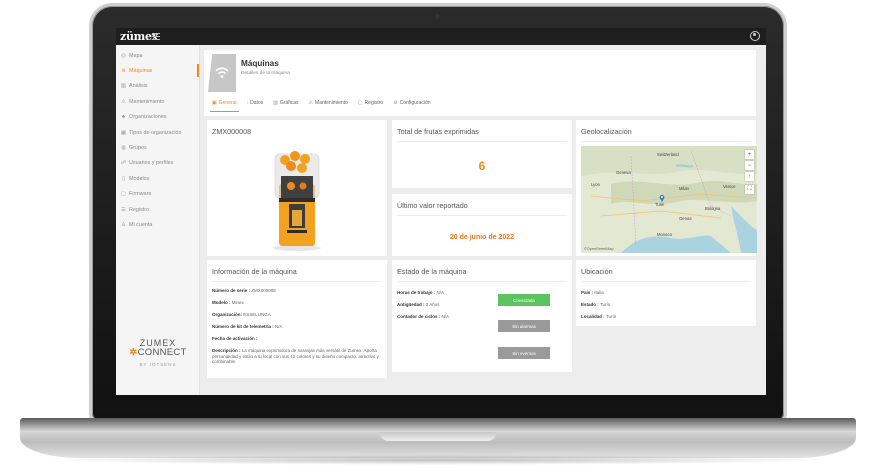  Describe the element at coordinates (157, 101) in the screenshot. I see `sidebar-item-mantenimiento: ⚠ Mantenimiento` at that location.